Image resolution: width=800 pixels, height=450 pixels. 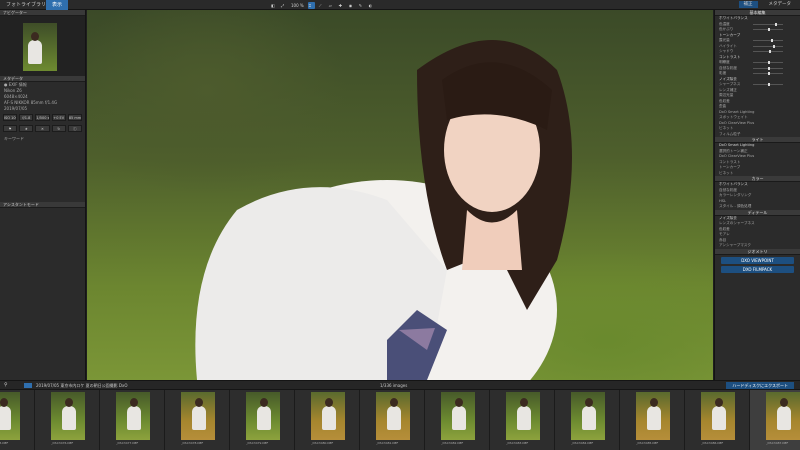 I want to click on thumbnail-filename: _DSC3486.NEF, so click(x=712, y=443).